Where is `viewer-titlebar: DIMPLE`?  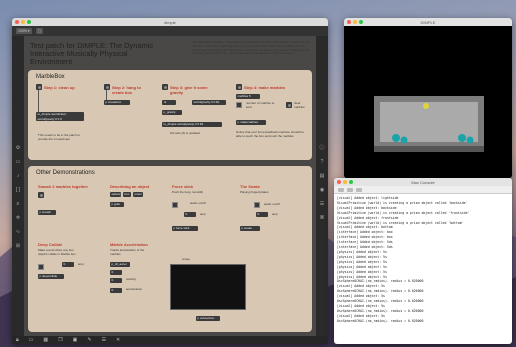 viewer-titlebar: DIMPLE is located at coordinates (428, 22).